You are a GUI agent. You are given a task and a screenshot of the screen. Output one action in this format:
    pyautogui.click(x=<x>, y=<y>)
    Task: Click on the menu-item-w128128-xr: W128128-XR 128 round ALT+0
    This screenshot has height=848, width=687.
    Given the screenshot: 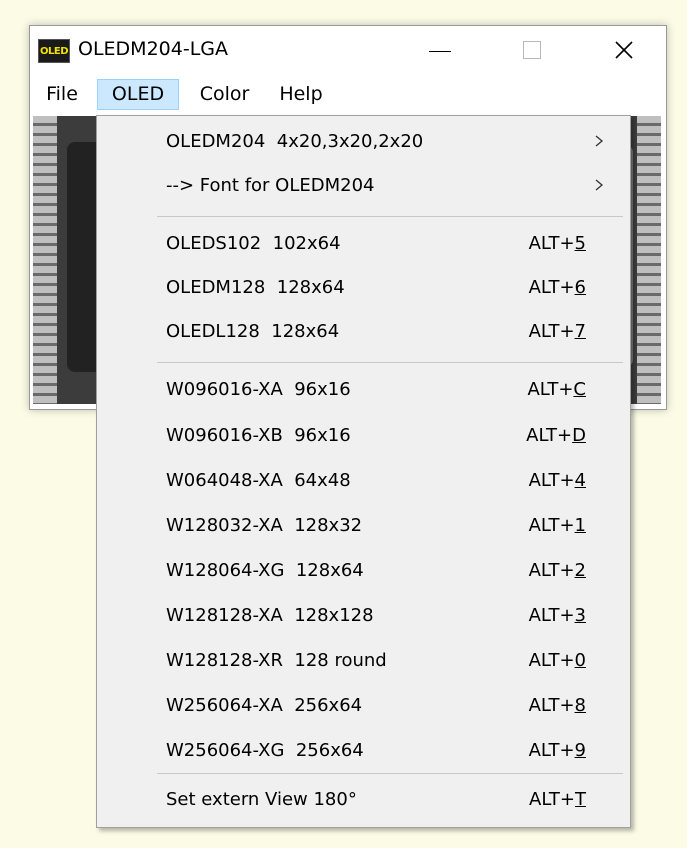 What is the action you would take?
    pyautogui.click(x=363, y=661)
    